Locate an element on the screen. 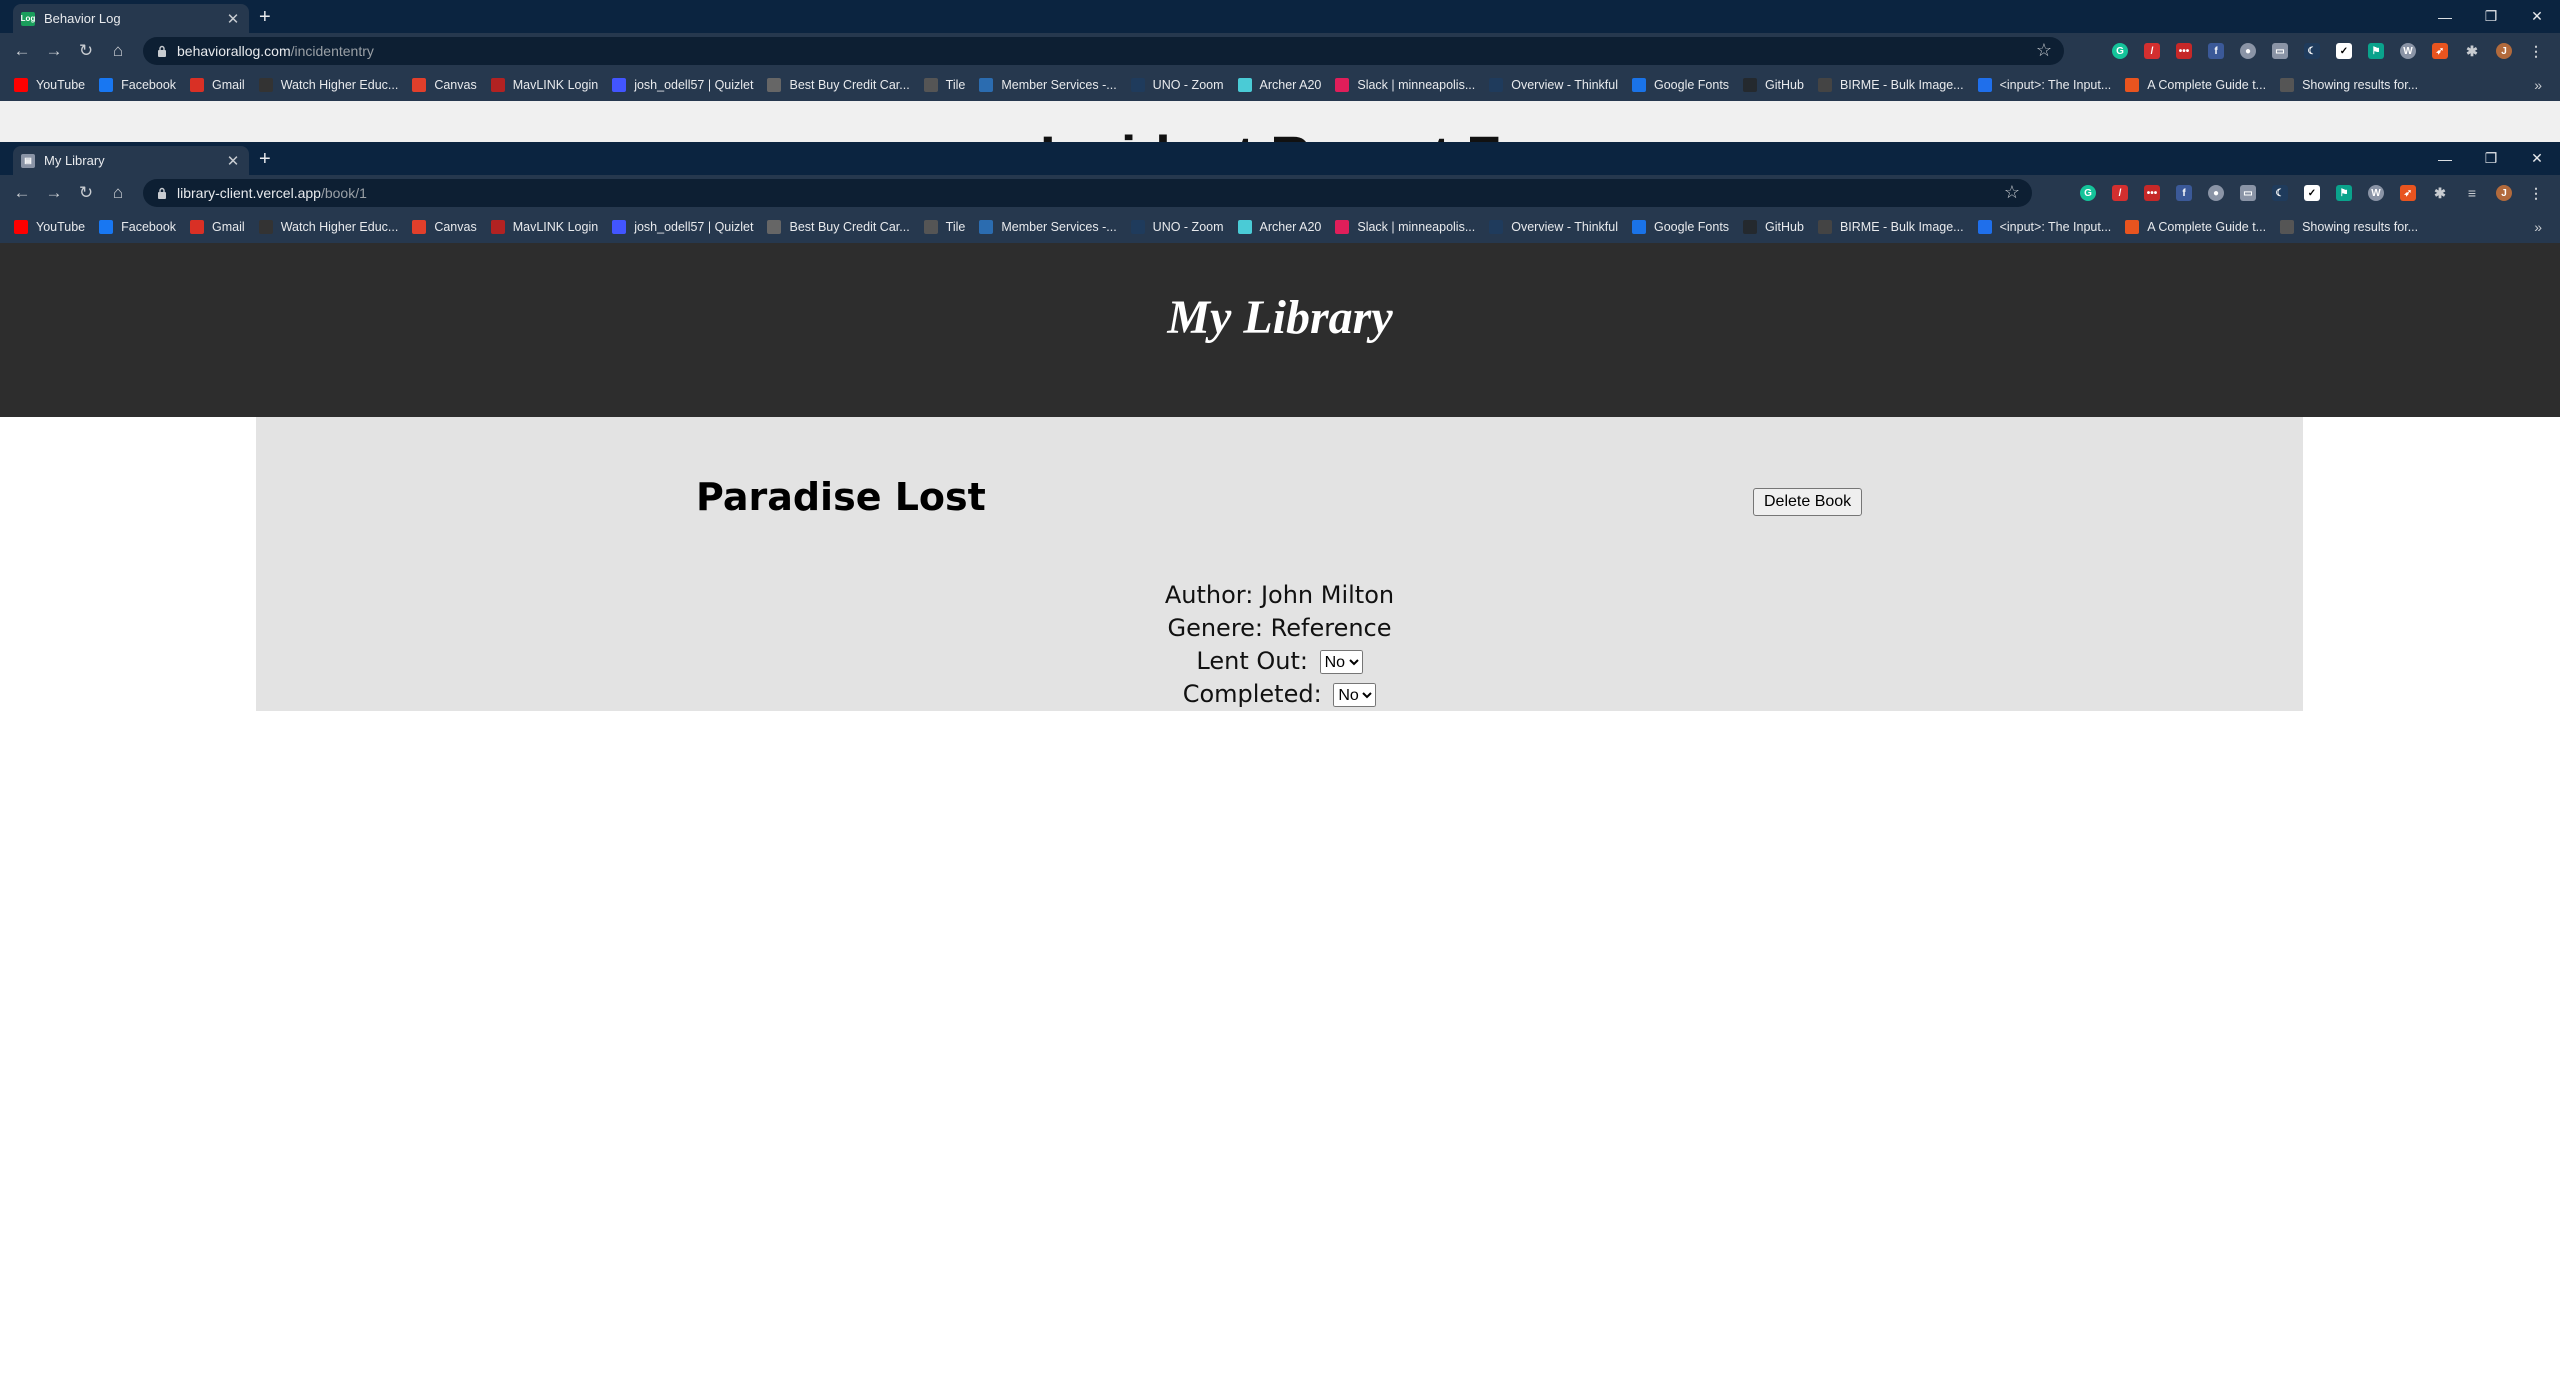 The height and width of the screenshot is (1400, 2560). address-bar: library-client.vercel.app/book/1 ☆ is located at coordinates (1087, 193).